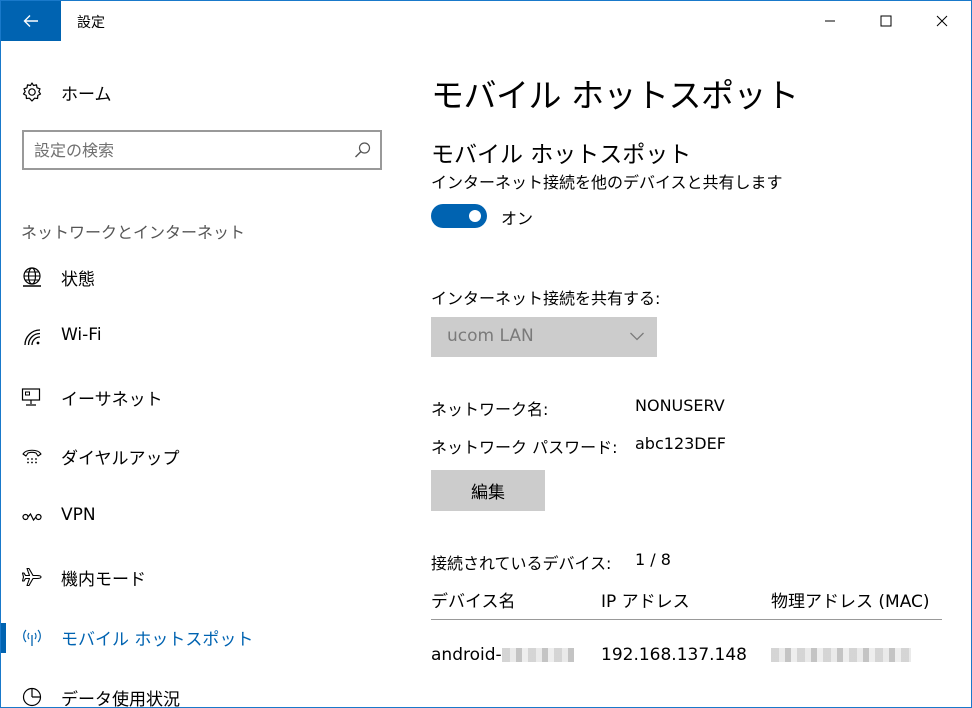 The image size is (972, 708). What do you see at coordinates (637, 336) in the screenshot?
I see `chevron-down-icon` at bounding box center [637, 336].